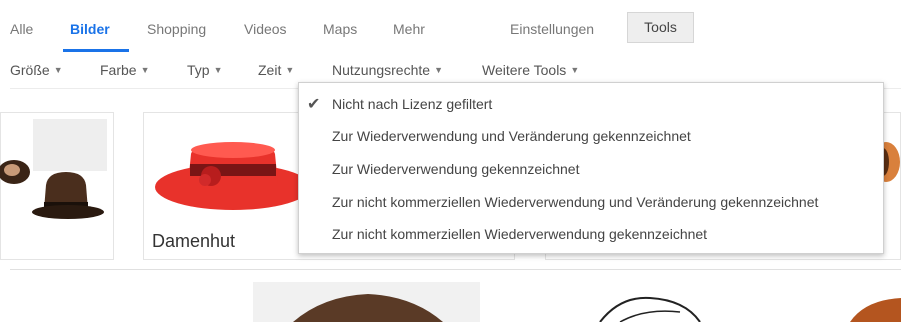 This screenshot has width=901, height=322. Describe the element at coordinates (381, 70) in the screenshot. I see `filter-usage-rights-label: Nutzungsrechte` at that location.